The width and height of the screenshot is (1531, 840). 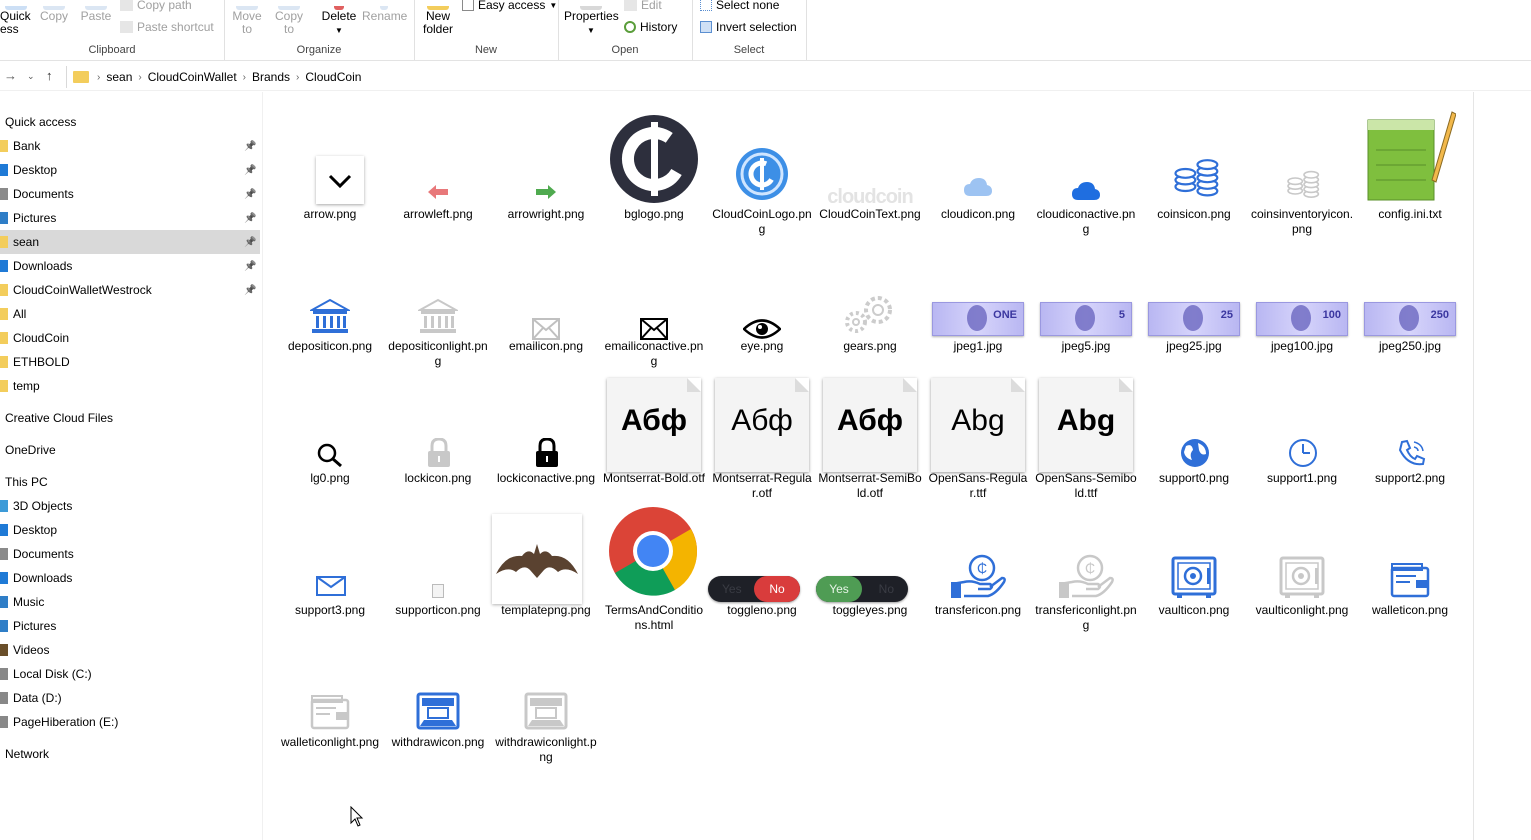 What do you see at coordinates (130, 194) in the screenshot?
I see `sidebar-item-documents: Documents 📌` at bounding box center [130, 194].